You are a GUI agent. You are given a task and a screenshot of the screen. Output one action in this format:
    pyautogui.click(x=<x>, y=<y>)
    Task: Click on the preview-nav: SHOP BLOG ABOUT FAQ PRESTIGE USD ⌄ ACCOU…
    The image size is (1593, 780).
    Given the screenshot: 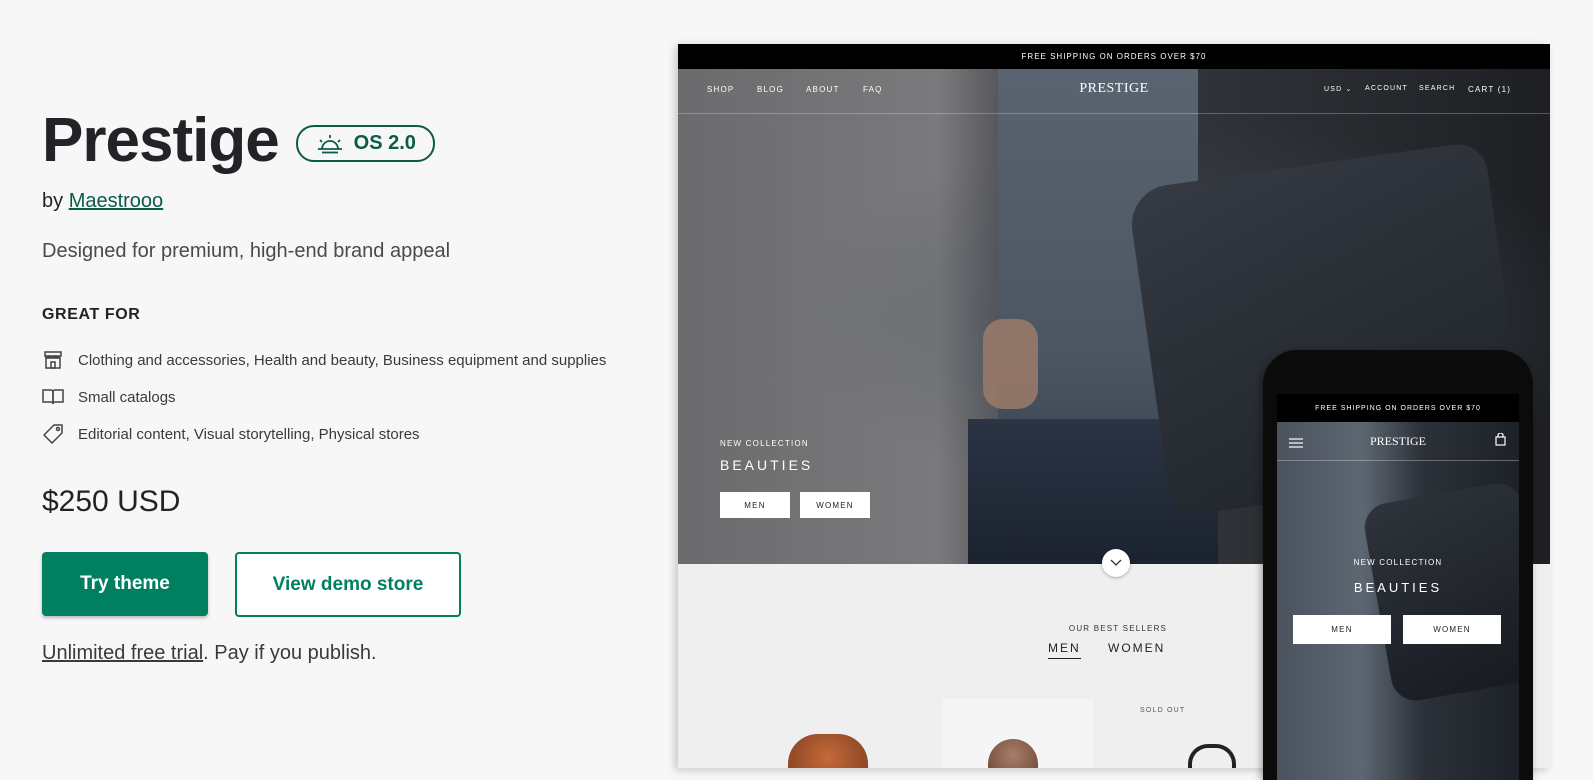 What is the action you would take?
    pyautogui.click(x=1114, y=91)
    